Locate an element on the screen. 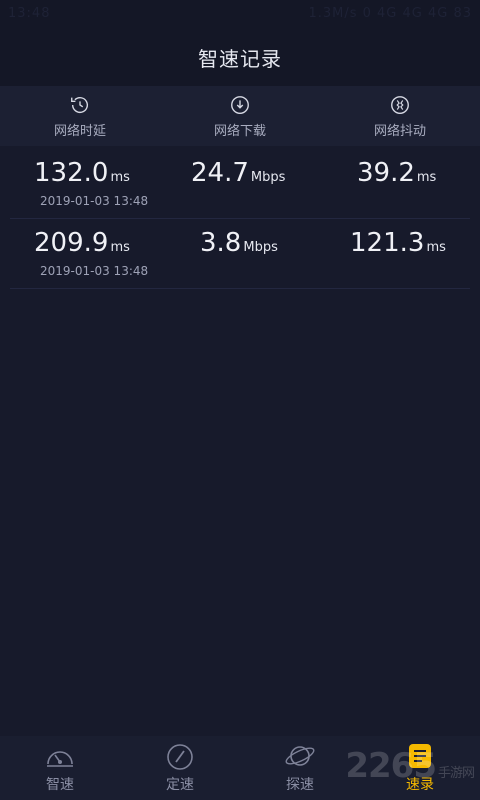 Image resolution: width=480 pixels, height=800 pixels. tab-label: 智速 is located at coordinates (60, 785).